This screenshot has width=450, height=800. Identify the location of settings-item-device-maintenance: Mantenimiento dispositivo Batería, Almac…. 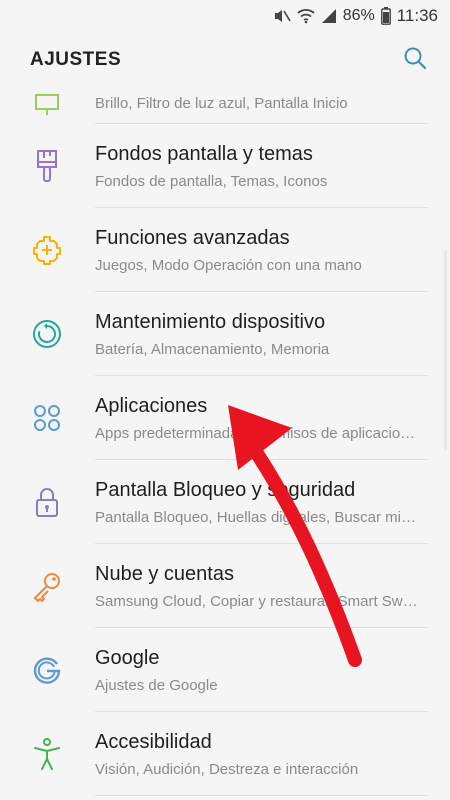
(225, 333).